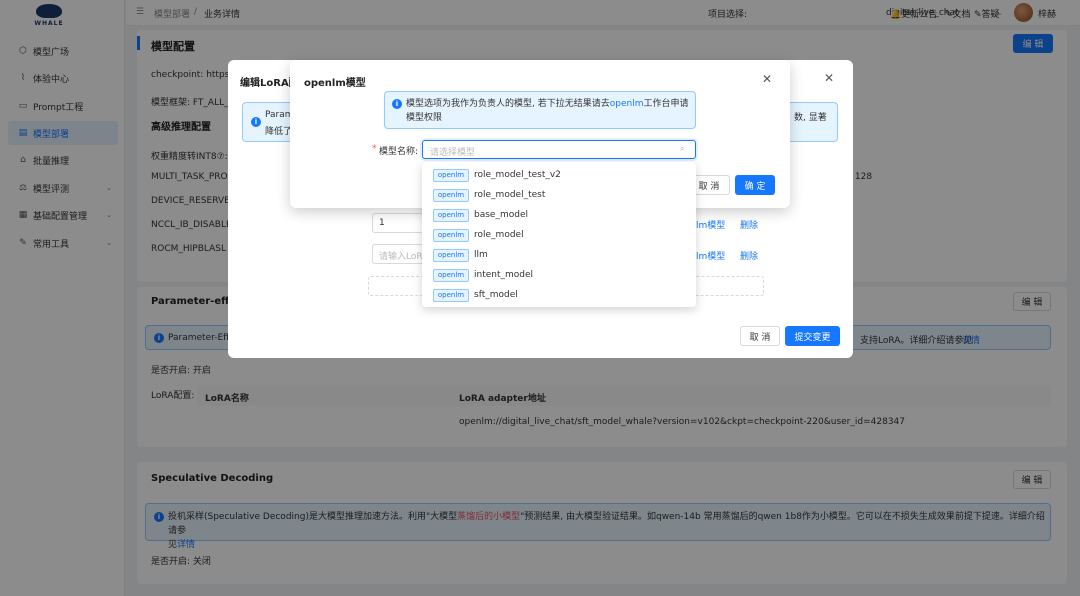  Describe the element at coordinates (627, 104) in the screenshot. I see `openlm-workbench-link: openlm` at that location.